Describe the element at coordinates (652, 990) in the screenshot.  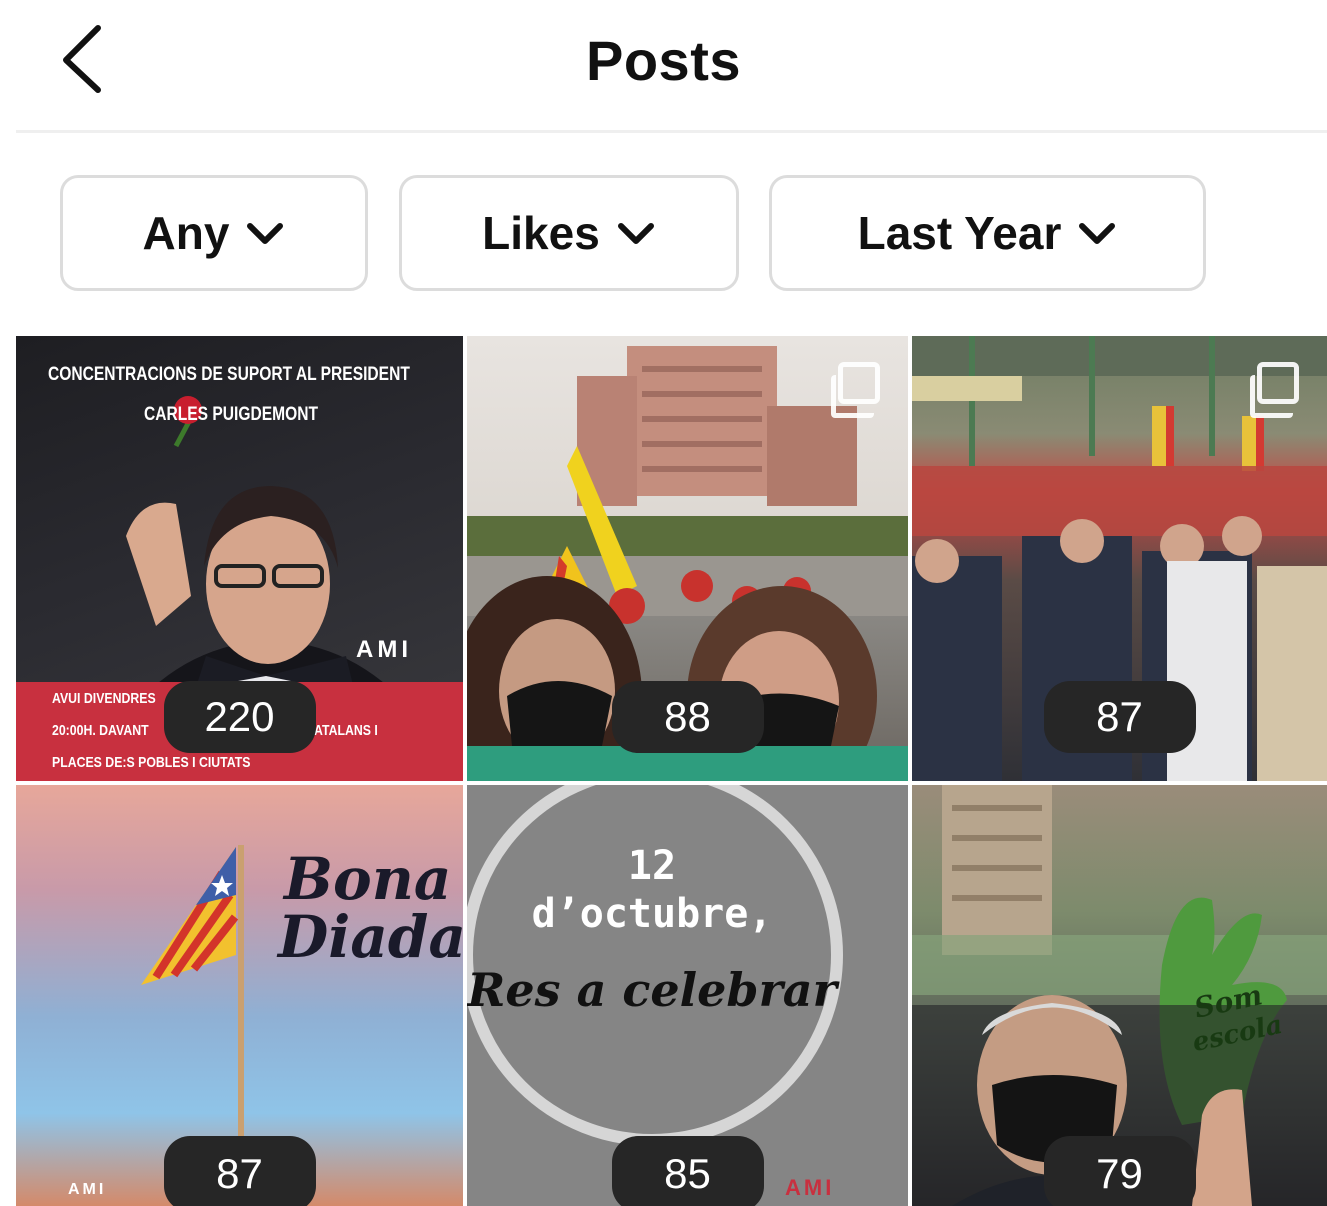
I see `poster-script: Res a celebrar` at that location.